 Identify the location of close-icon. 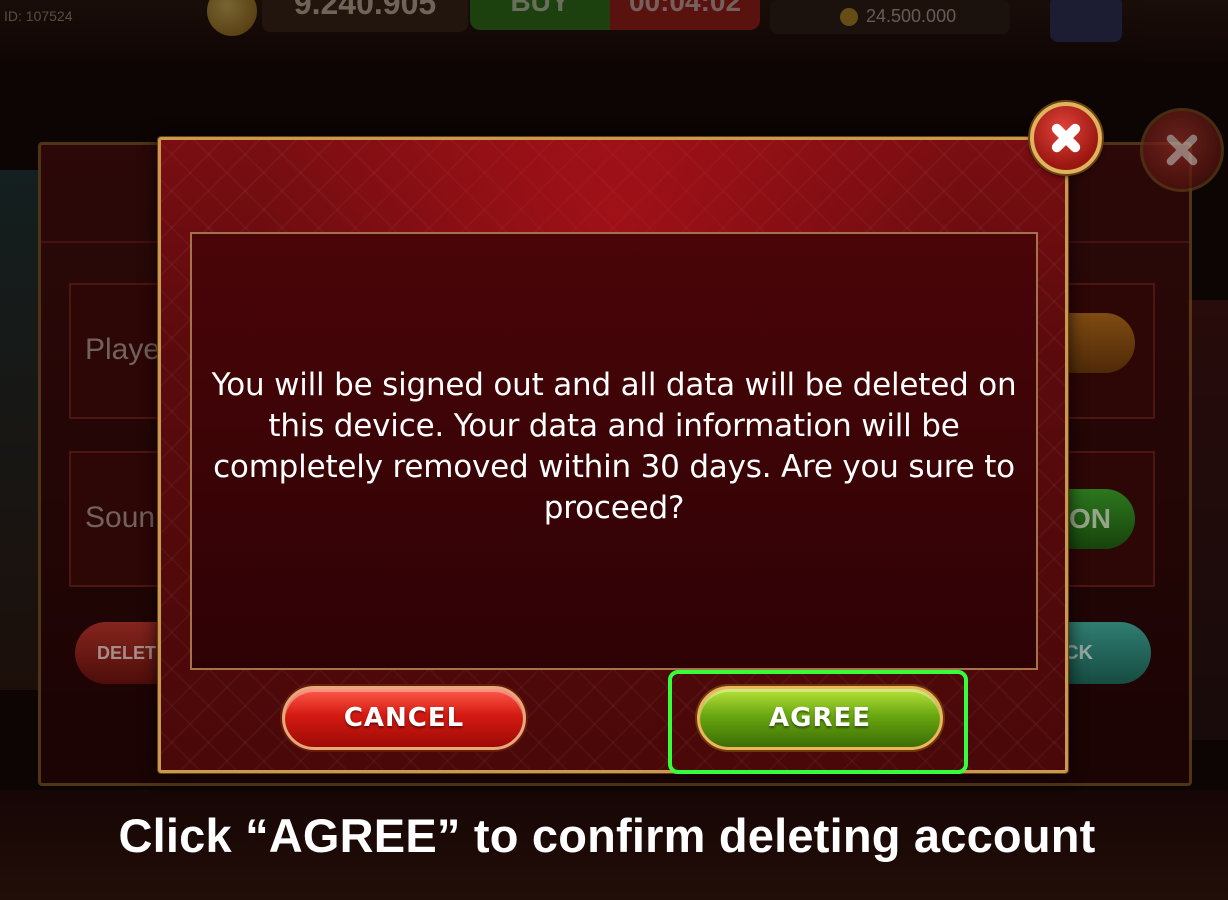
(1066, 138).